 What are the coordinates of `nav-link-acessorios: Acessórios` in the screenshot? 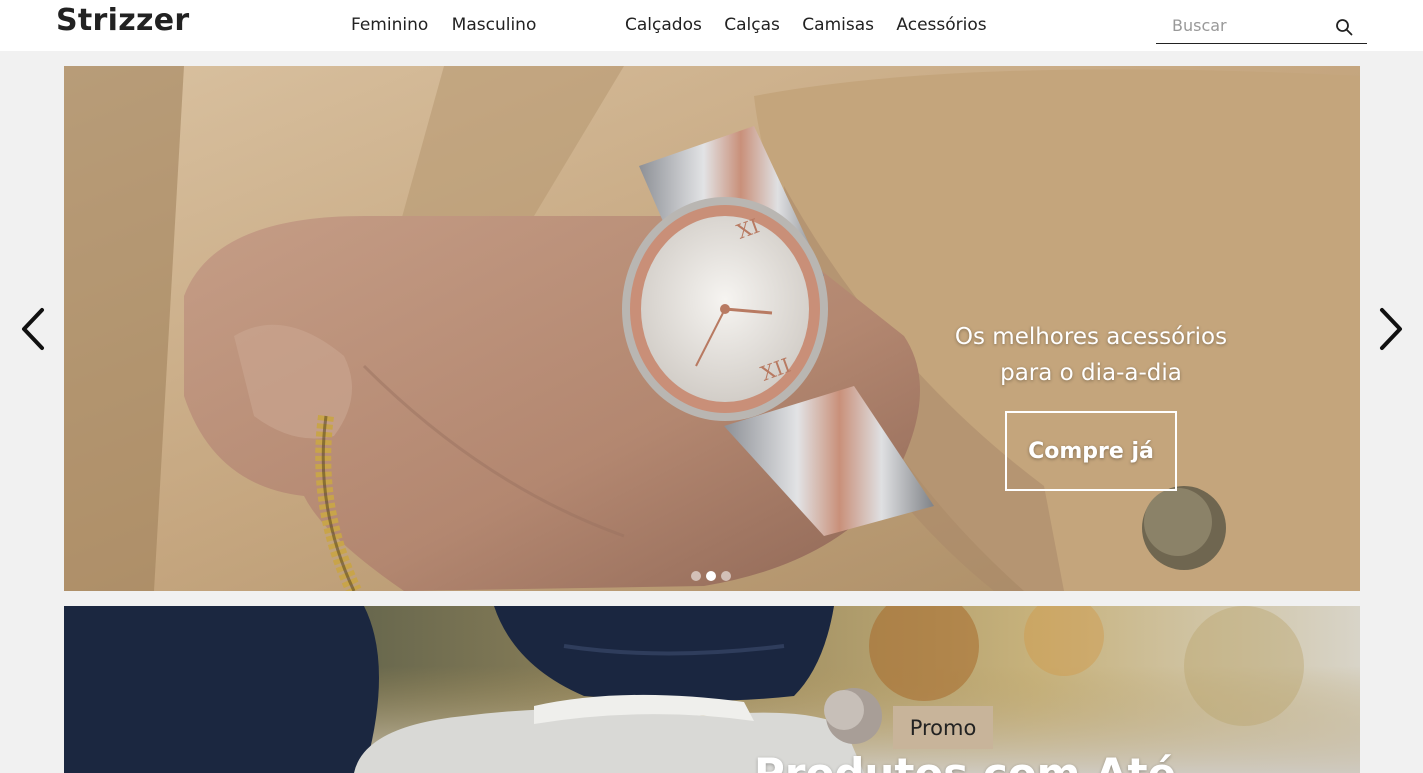 It's located at (941, 25).